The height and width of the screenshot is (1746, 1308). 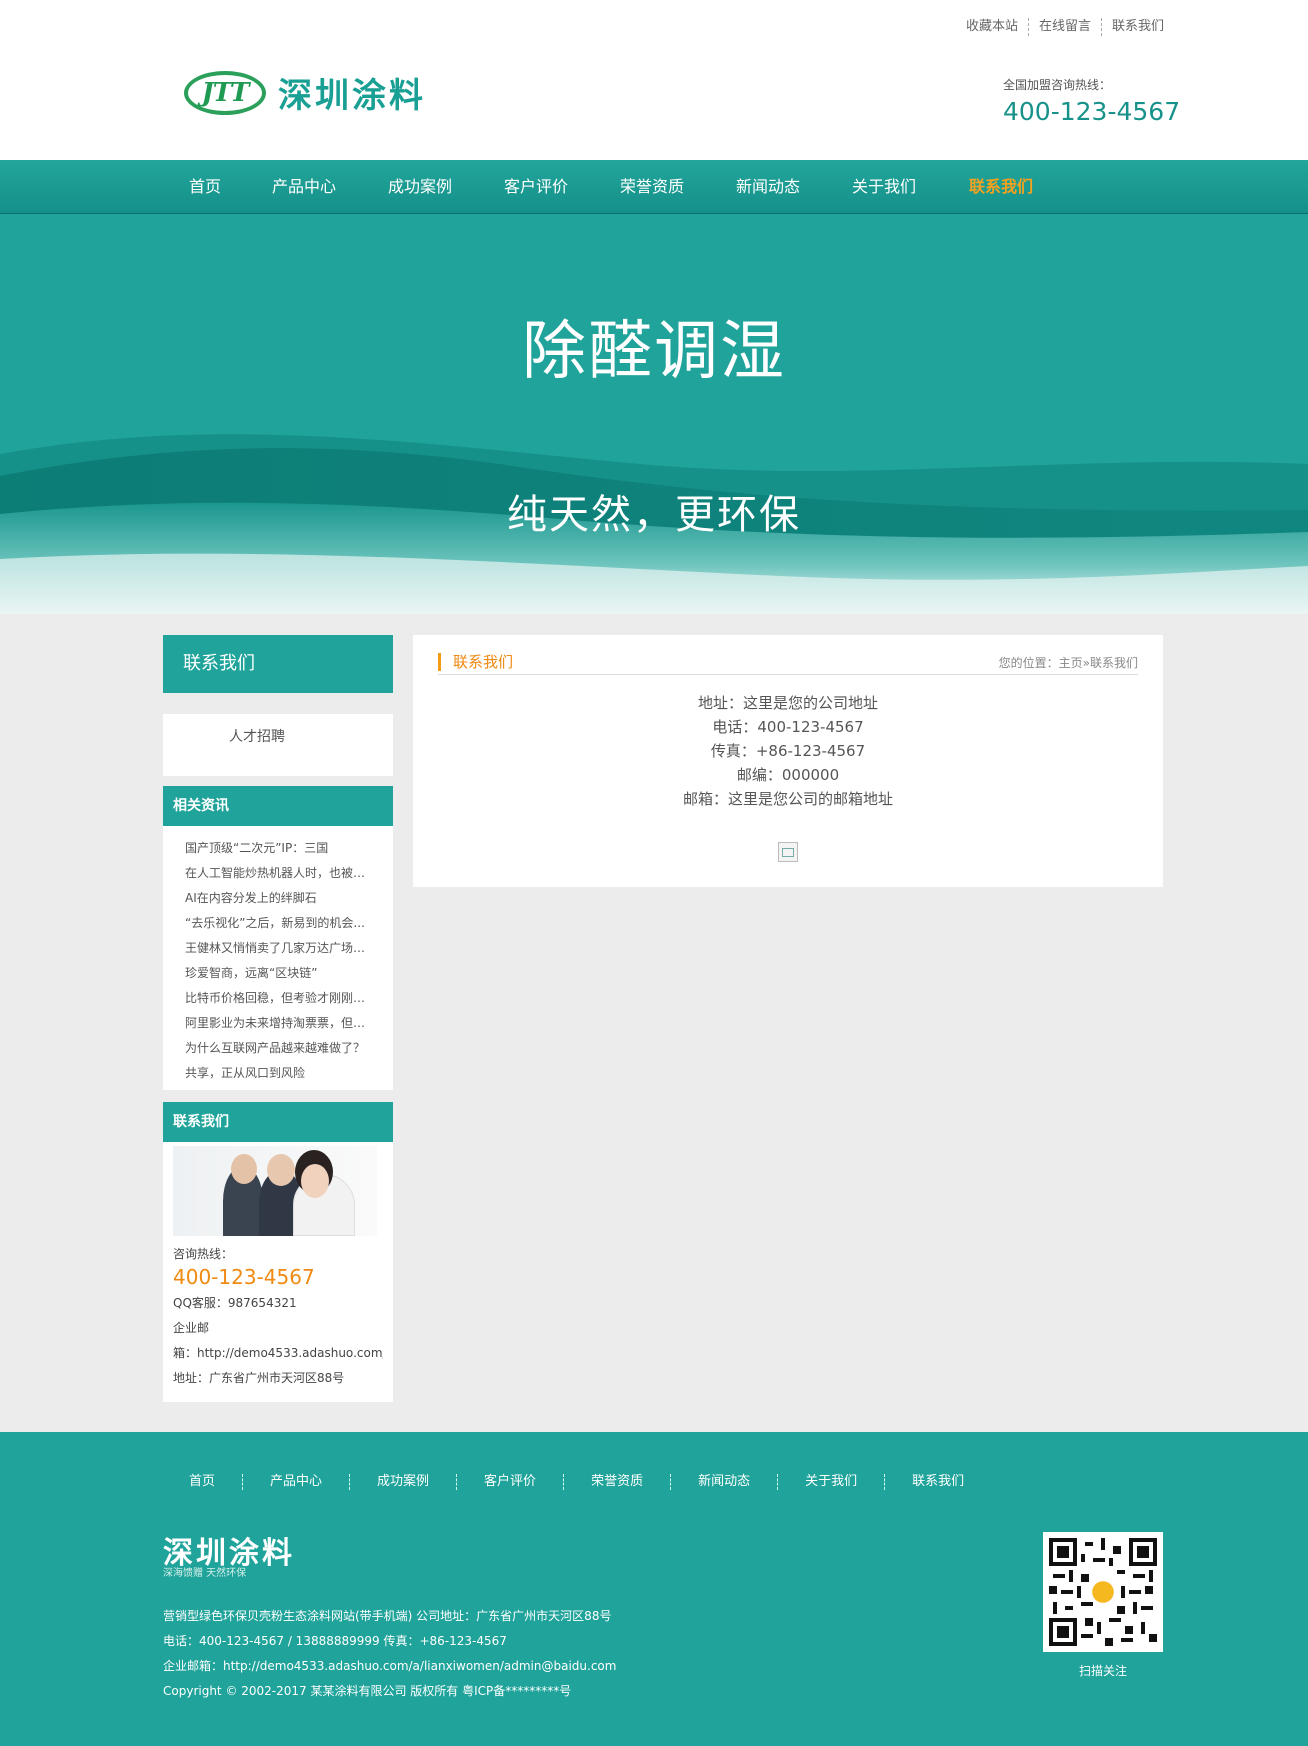 I want to click on message-link: 在线留言, so click(x=1064, y=27).